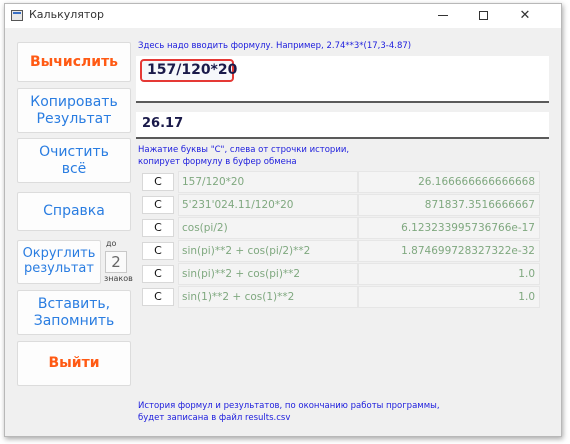 The height and width of the screenshot is (444, 570). Describe the element at coordinates (188, 70) in the screenshot. I see `formula-input: 157/120*20` at that location.